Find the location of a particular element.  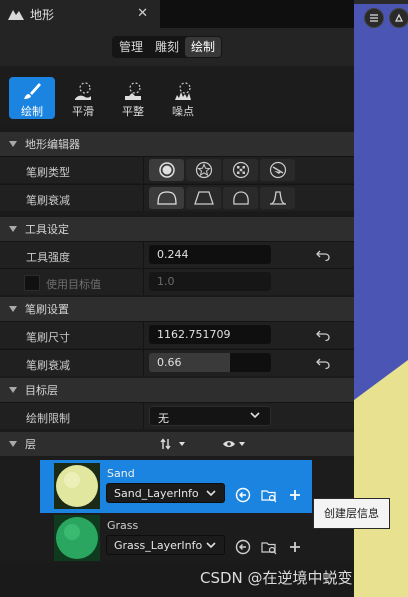

mode-sculpt: 雕刻 is located at coordinates (167, 47).